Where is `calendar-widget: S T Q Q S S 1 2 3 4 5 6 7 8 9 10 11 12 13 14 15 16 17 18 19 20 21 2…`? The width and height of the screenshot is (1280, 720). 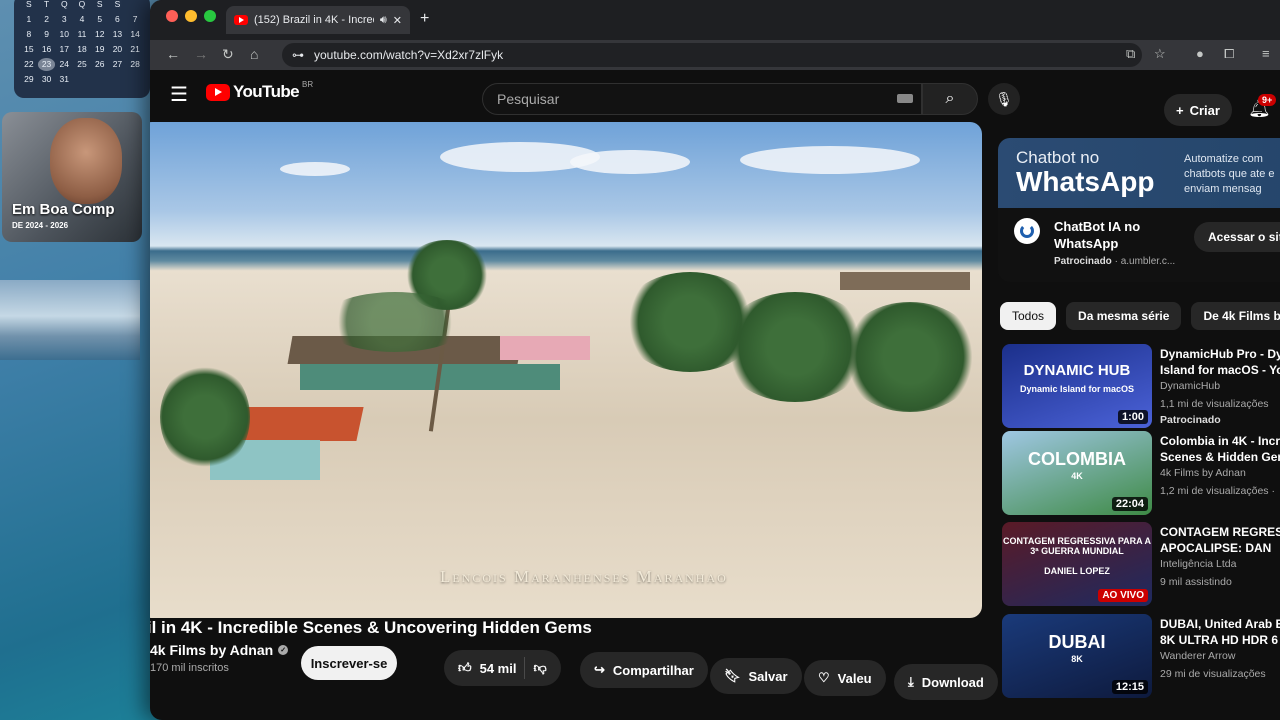 calendar-widget: S T Q Q S S 1 2 3 4 5 6 7 8 9 10 11 12 13 14 15 16 17 18 19 20 21 2… is located at coordinates (82, 49).